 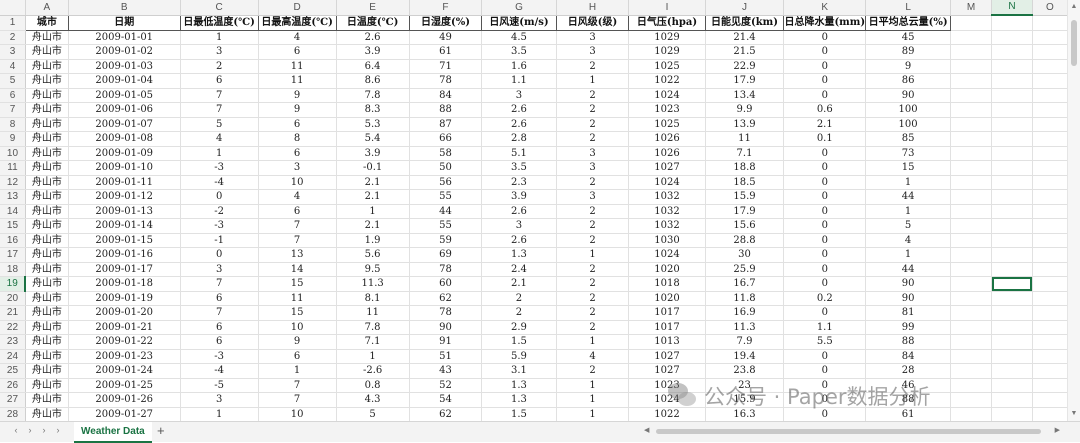 I want to click on cell: 3.5, so click(x=519, y=168).